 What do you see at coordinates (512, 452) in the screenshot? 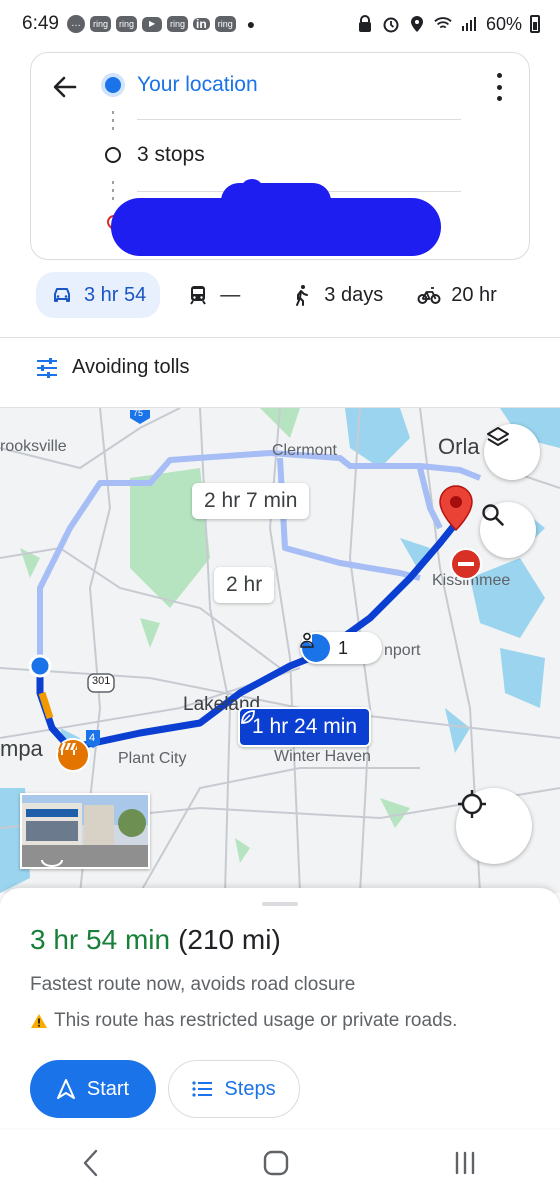
I see `layers-button` at bounding box center [512, 452].